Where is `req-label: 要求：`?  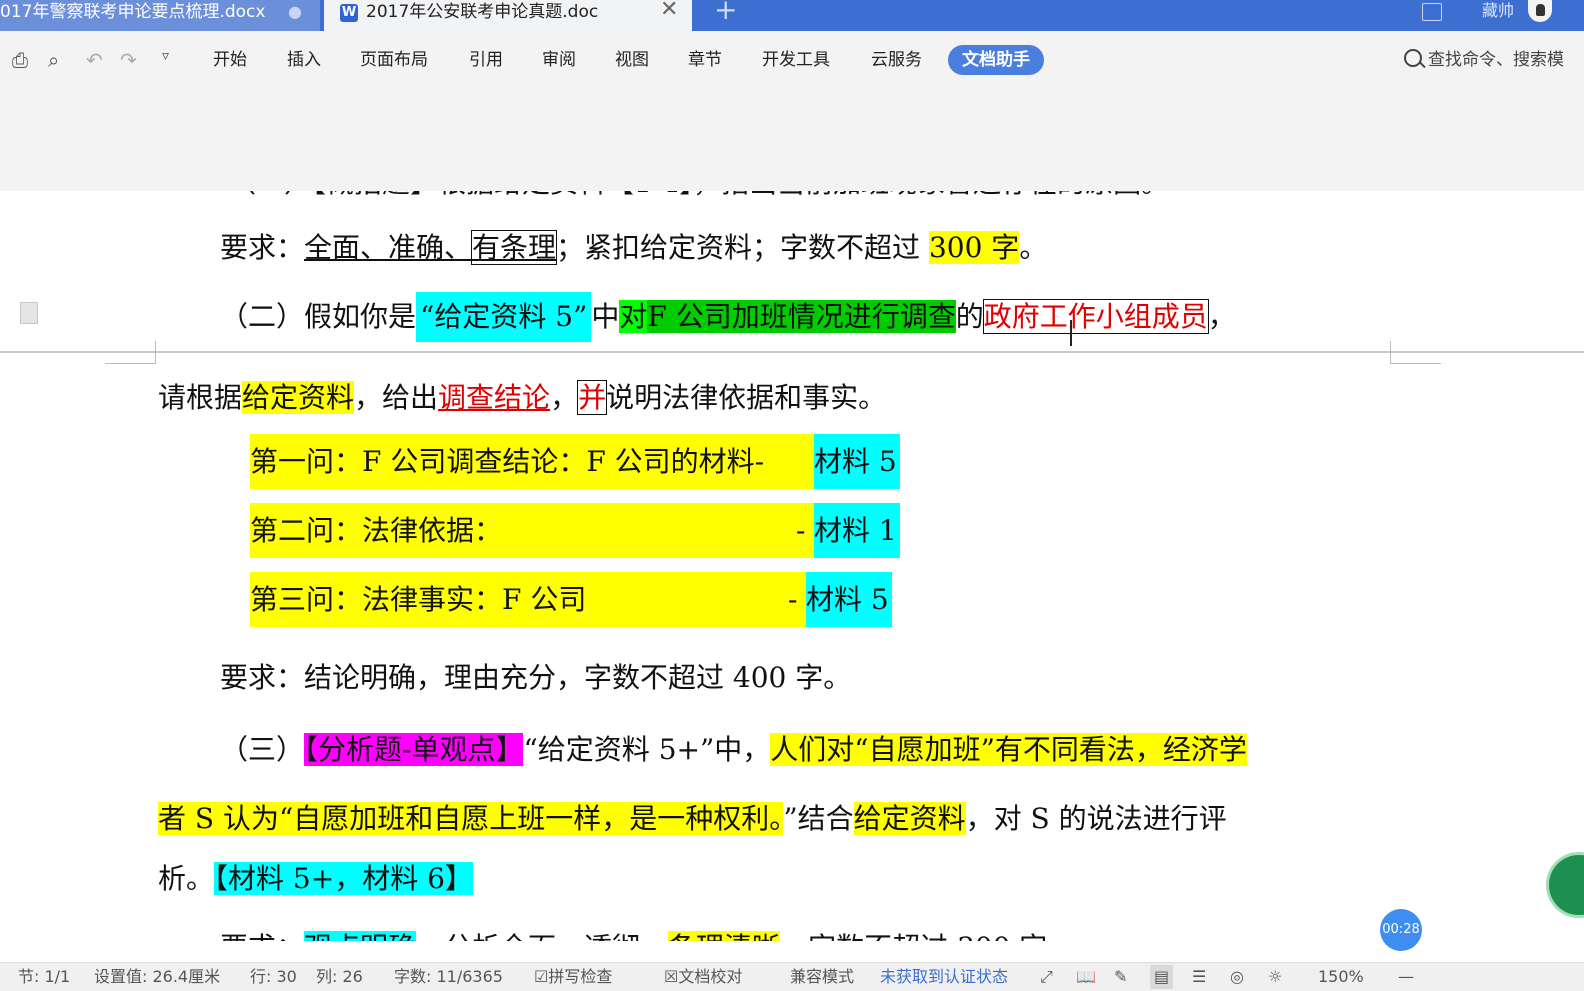
req-label: 要求： is located at coordinates (262, 247).